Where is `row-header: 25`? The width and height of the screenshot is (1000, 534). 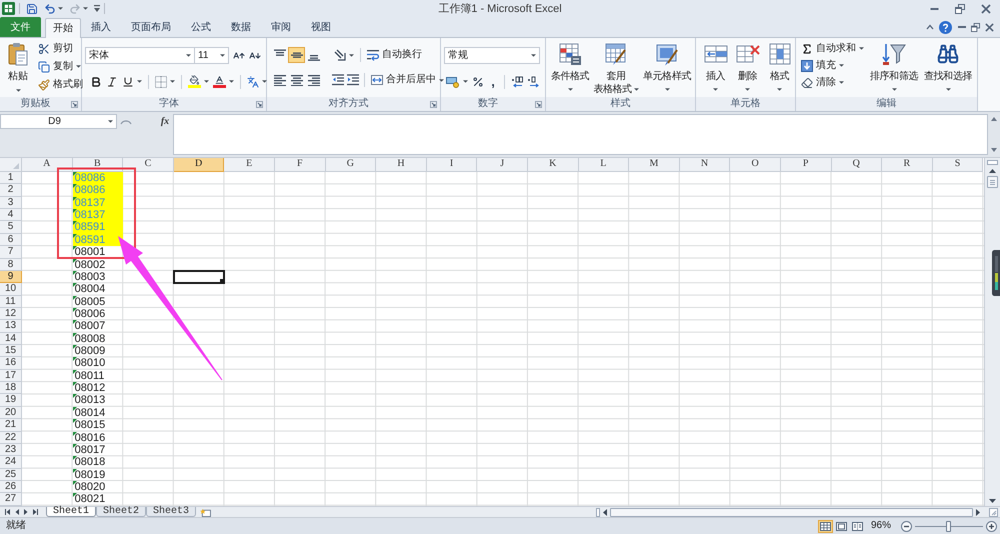 row-header: 25 is located at coordinates (11, 474).